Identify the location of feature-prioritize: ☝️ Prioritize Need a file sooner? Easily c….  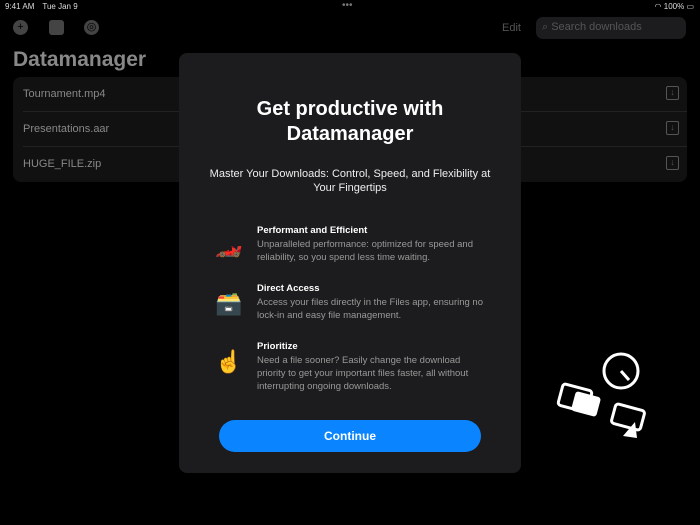
(353, 367).